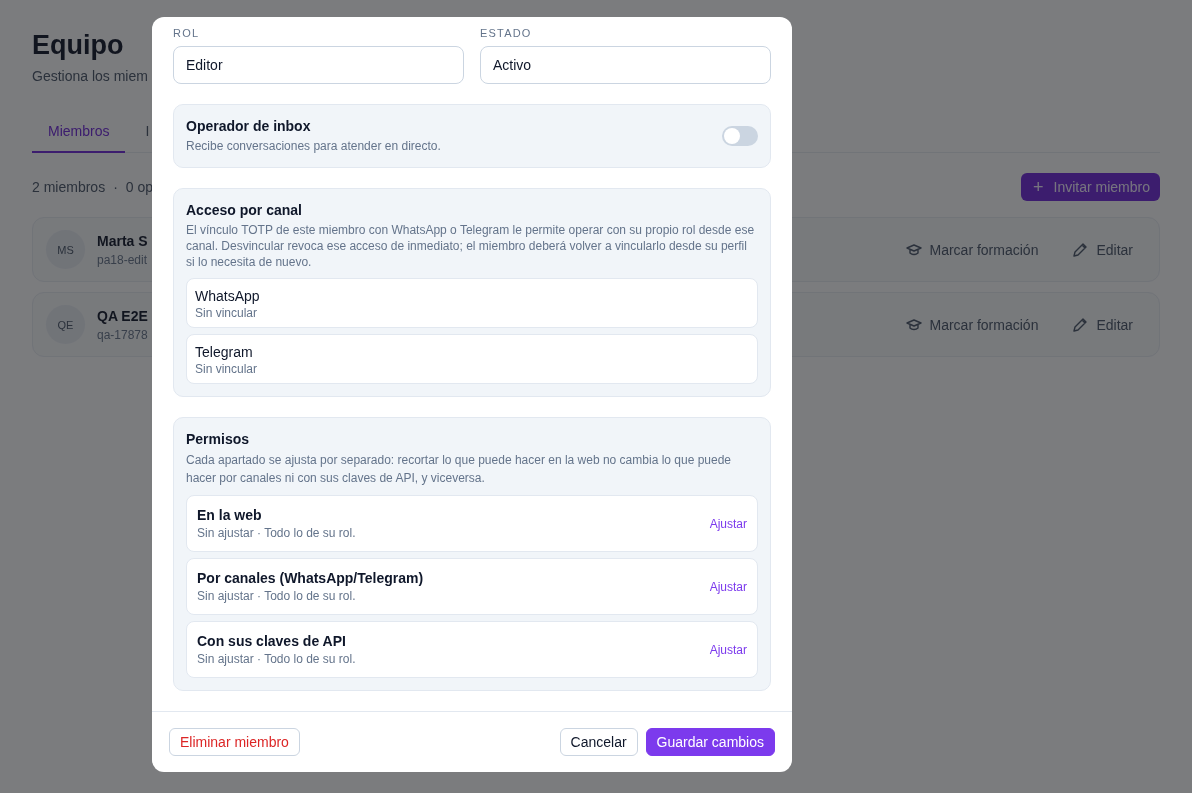 This screenshot has width=1192, height=793. I want to click on section-title: Permisos, so click(218, 439).